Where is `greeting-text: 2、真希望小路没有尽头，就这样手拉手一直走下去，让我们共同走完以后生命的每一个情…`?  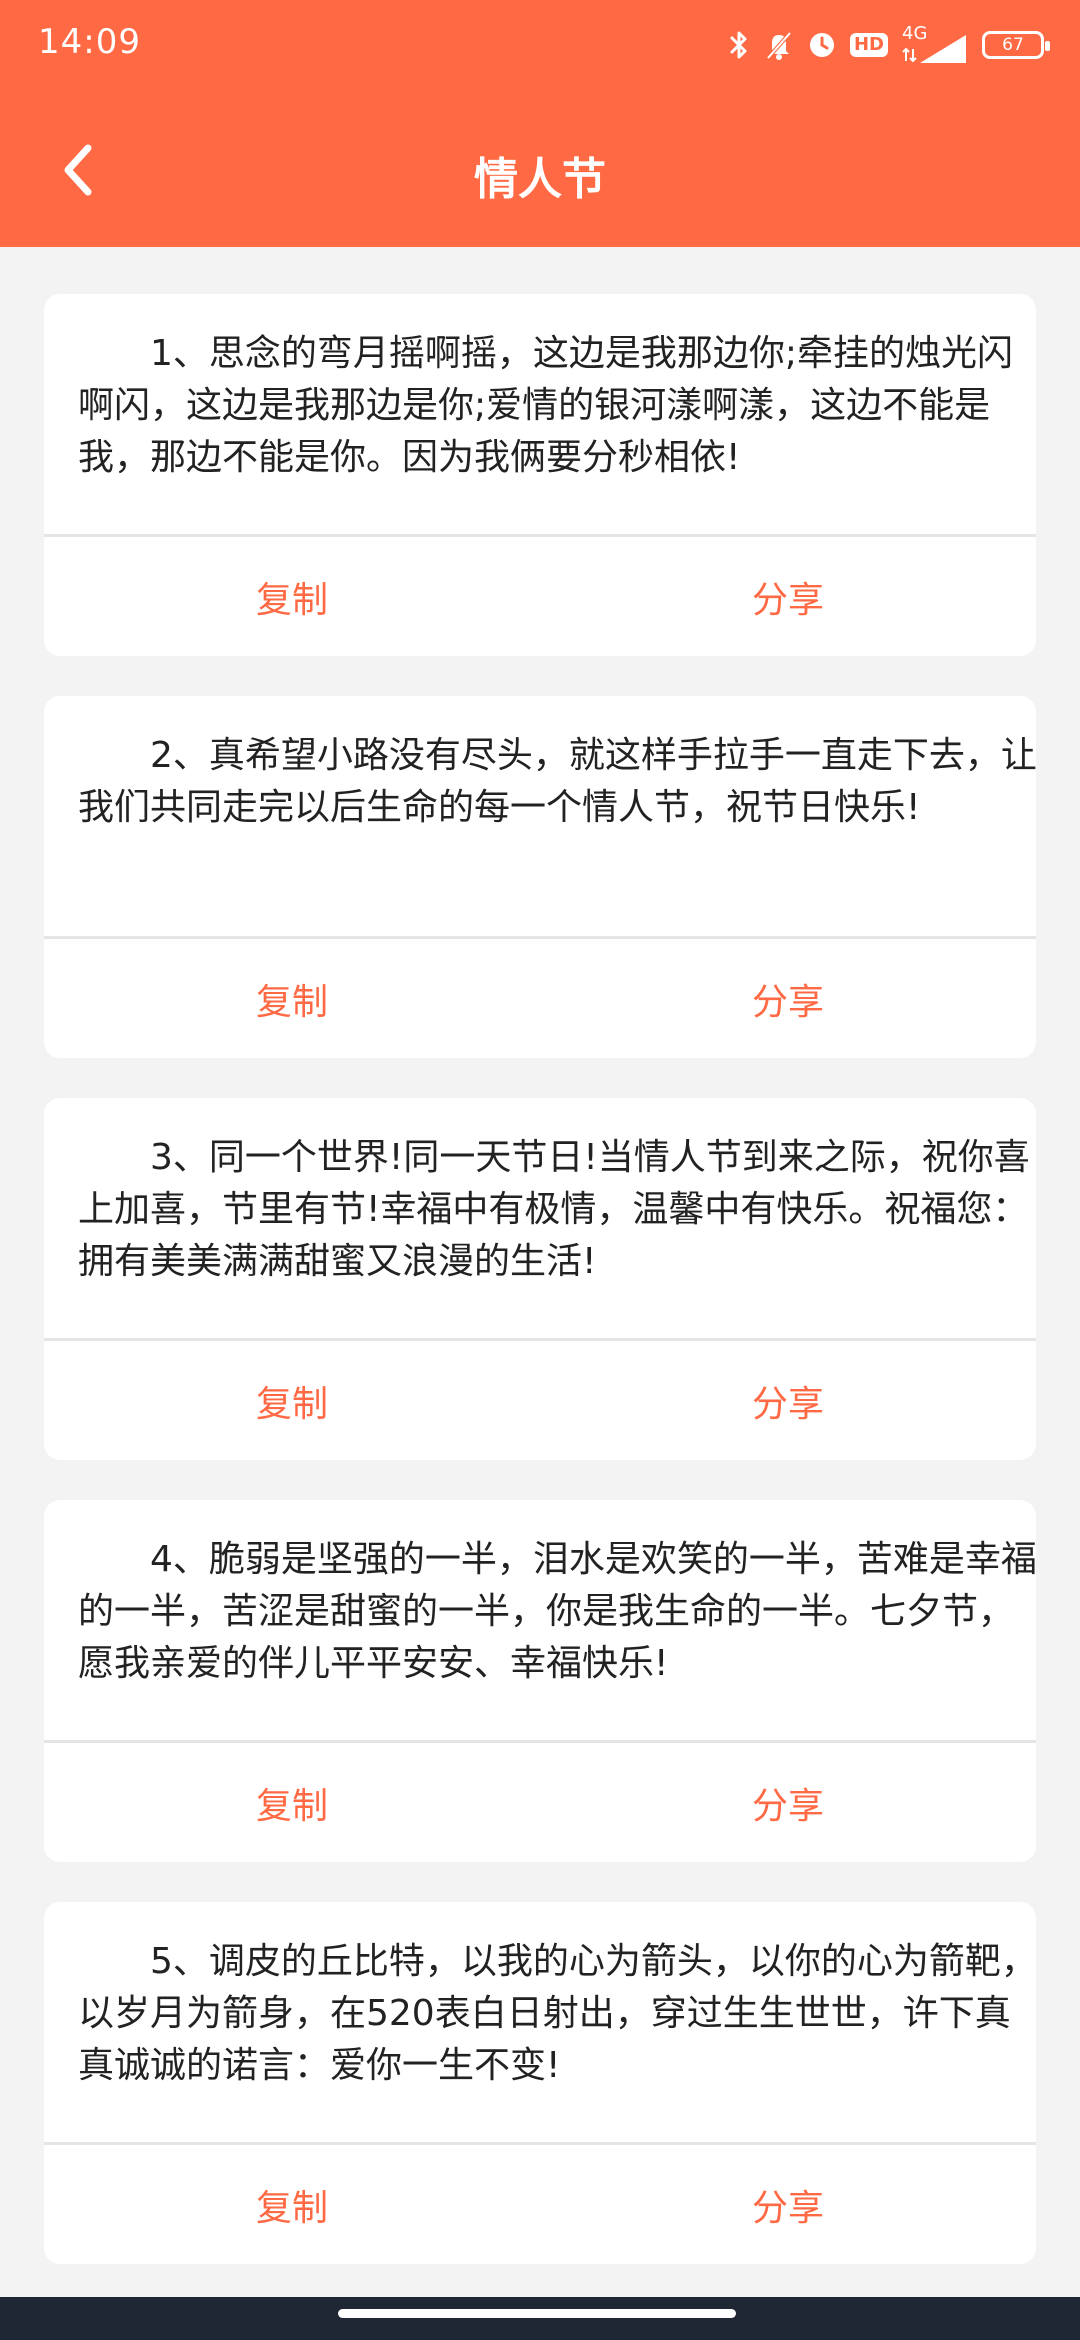
greeting-text: 2、真希望小路没有尽头，就这样手拉手一直走下去，让我们共同走完以后生命的每一个情… is located at coordinates (557, 781).